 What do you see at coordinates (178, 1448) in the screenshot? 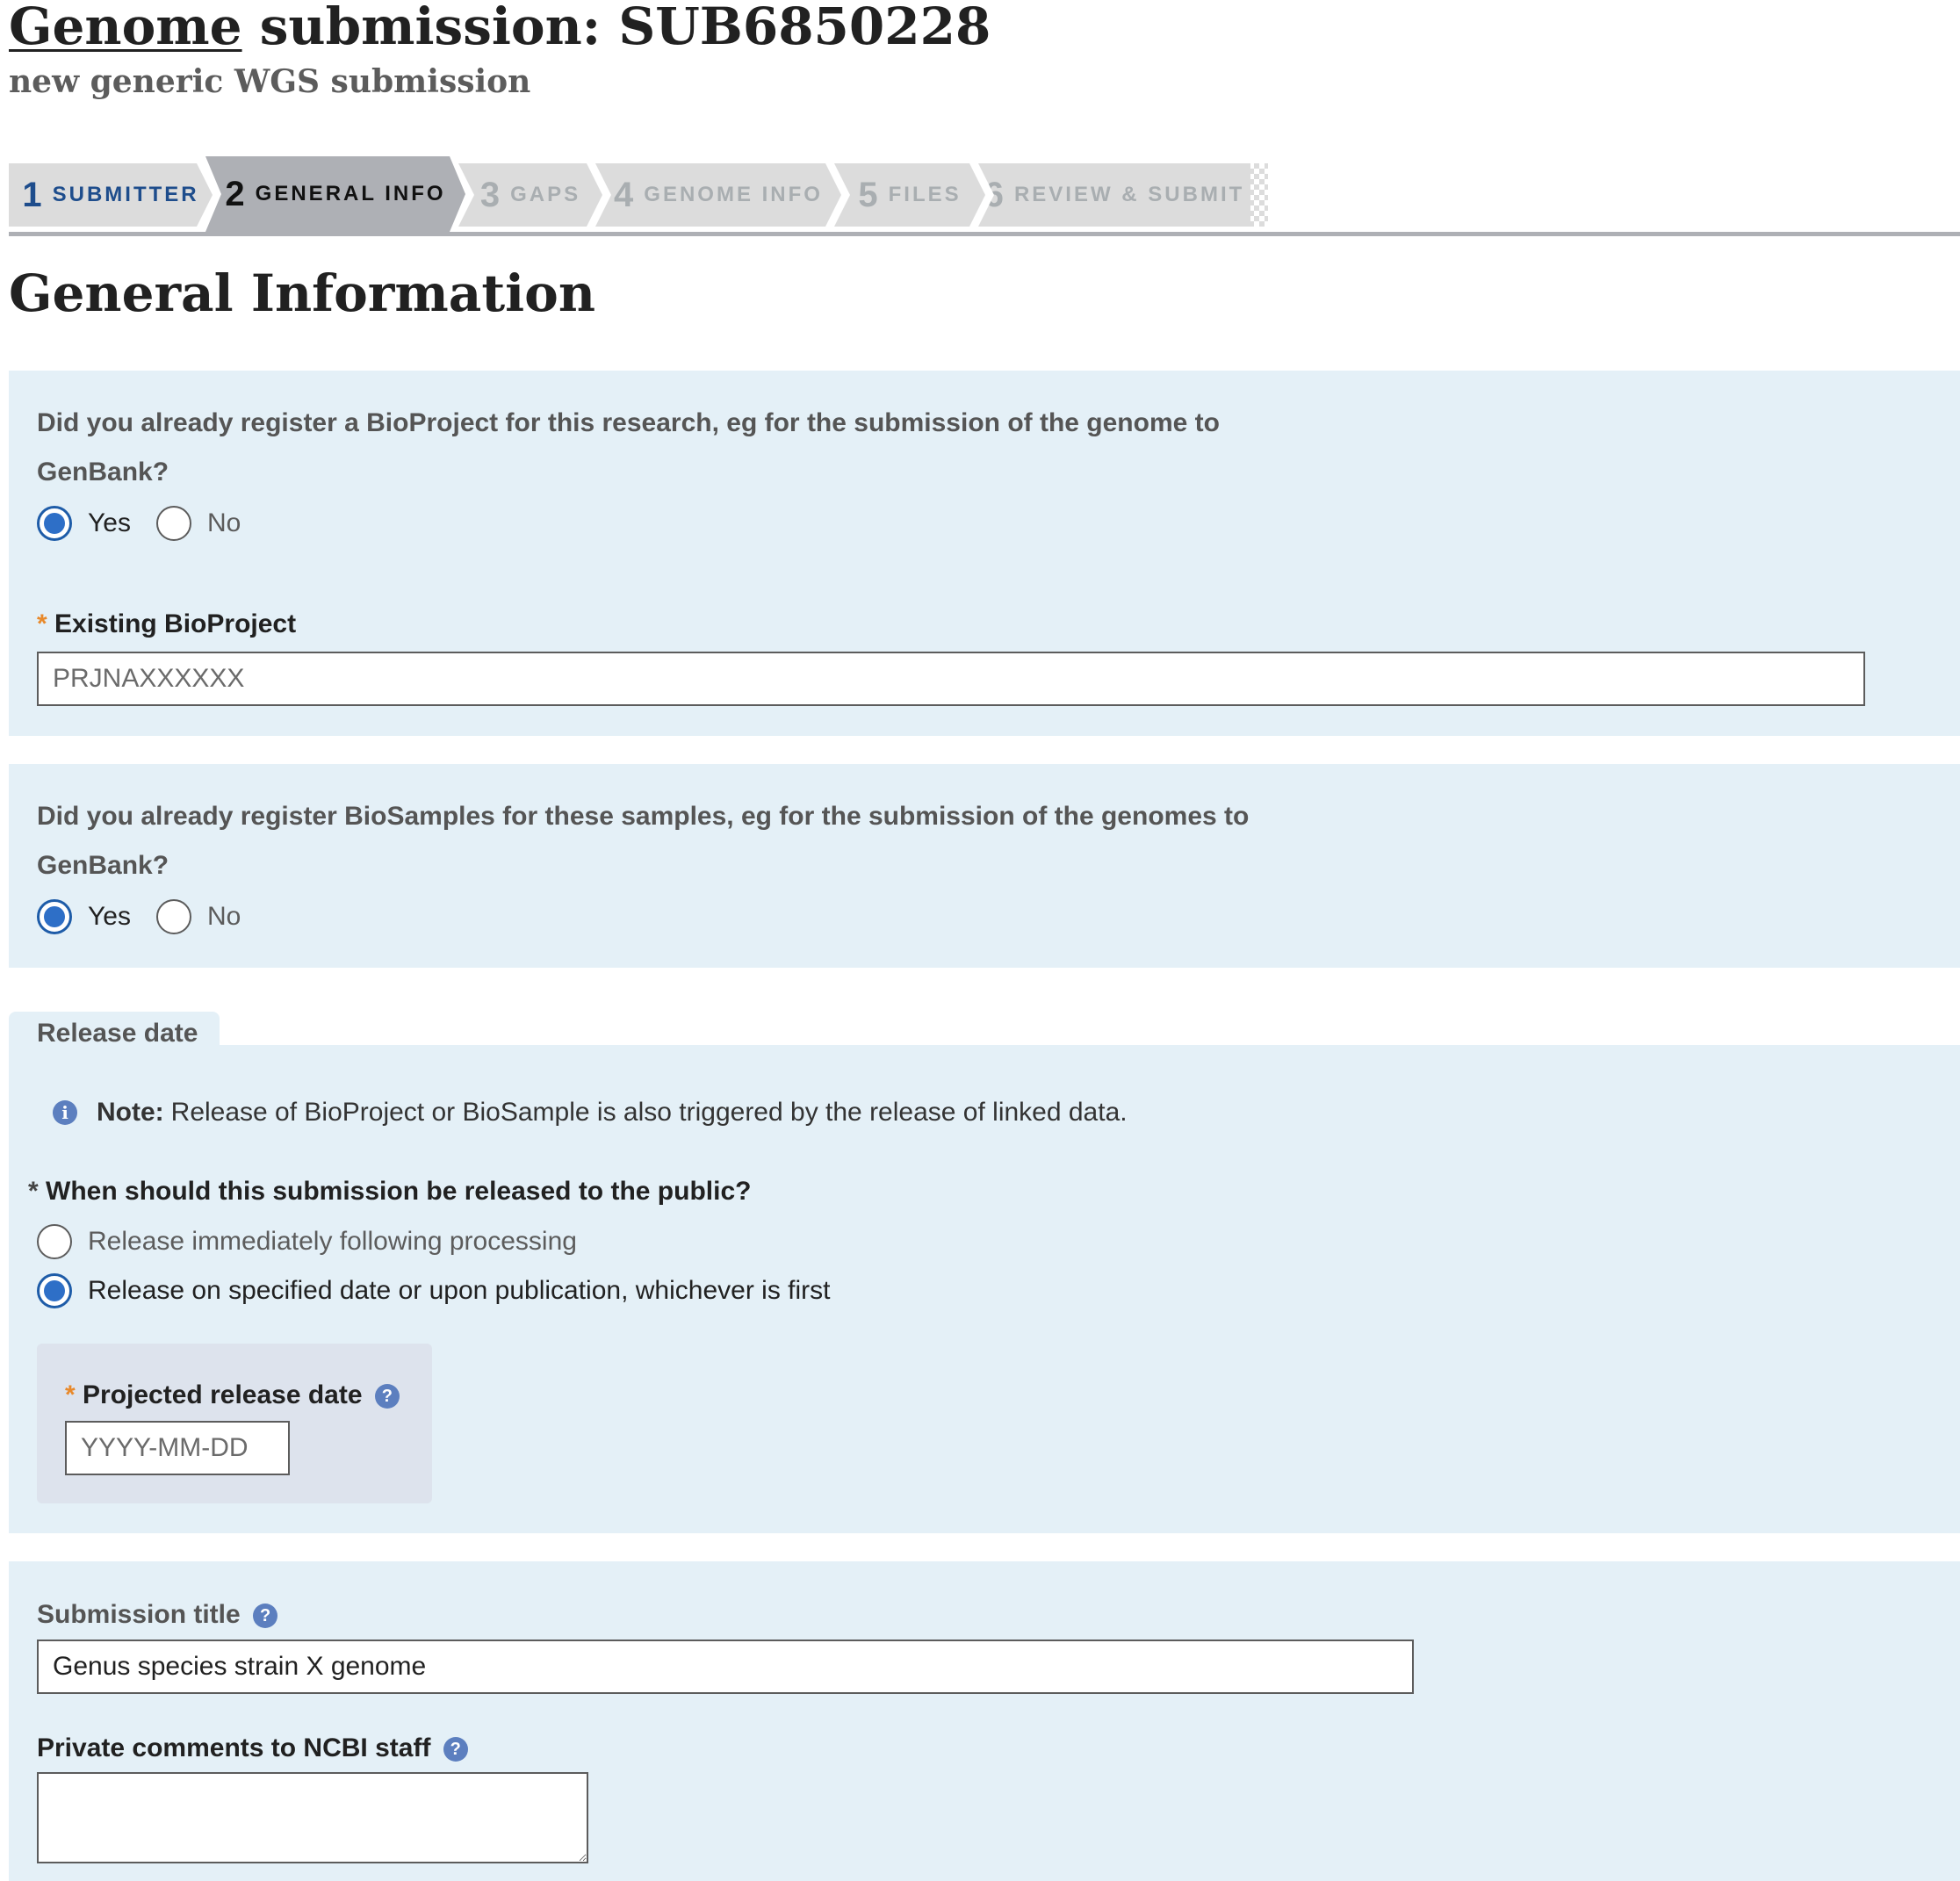
I see `projected-release-date-input` at bounding box center [178, 1448].